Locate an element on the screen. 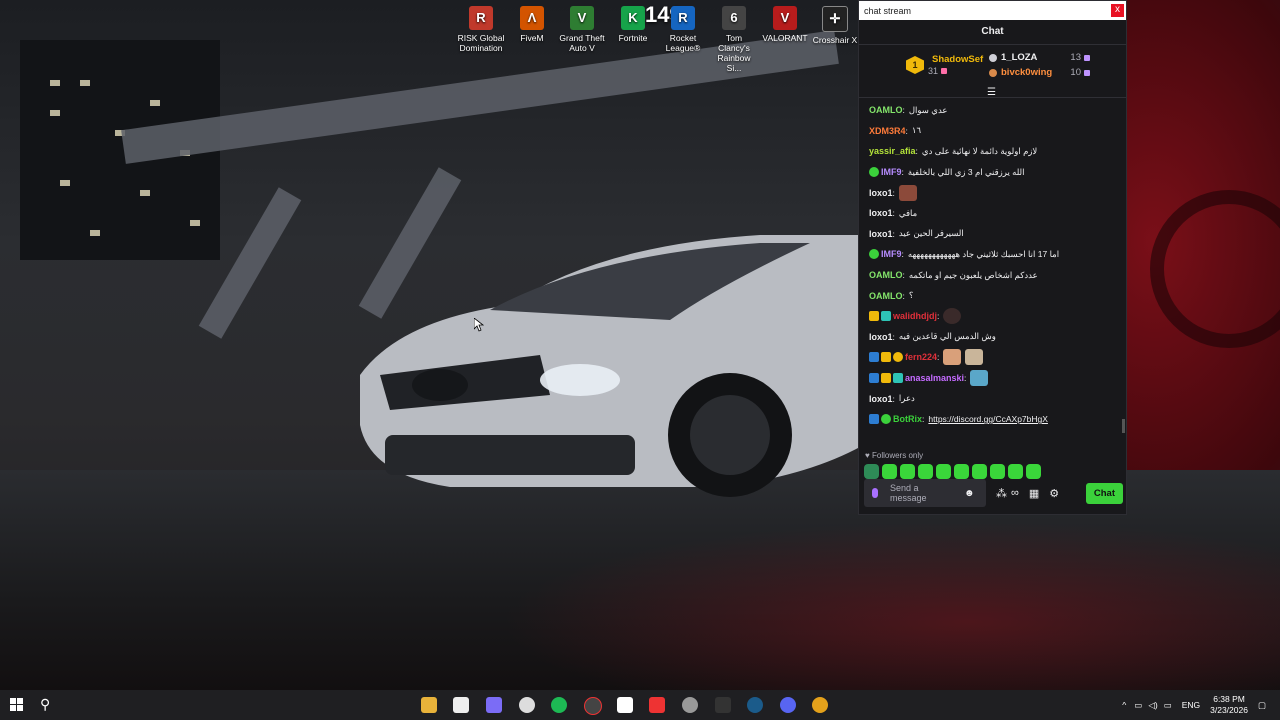  language-indicator: ENG is located at coordinates (1191, 705).